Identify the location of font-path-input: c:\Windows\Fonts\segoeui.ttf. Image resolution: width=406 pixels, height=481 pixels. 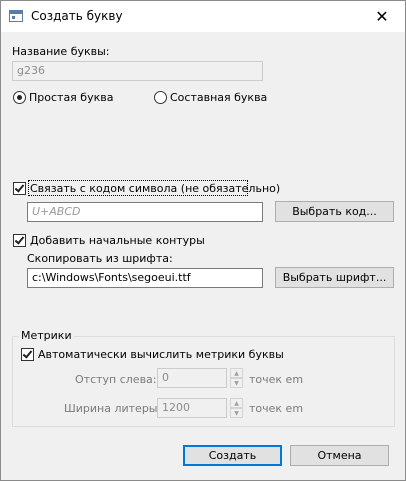
(145, 278).